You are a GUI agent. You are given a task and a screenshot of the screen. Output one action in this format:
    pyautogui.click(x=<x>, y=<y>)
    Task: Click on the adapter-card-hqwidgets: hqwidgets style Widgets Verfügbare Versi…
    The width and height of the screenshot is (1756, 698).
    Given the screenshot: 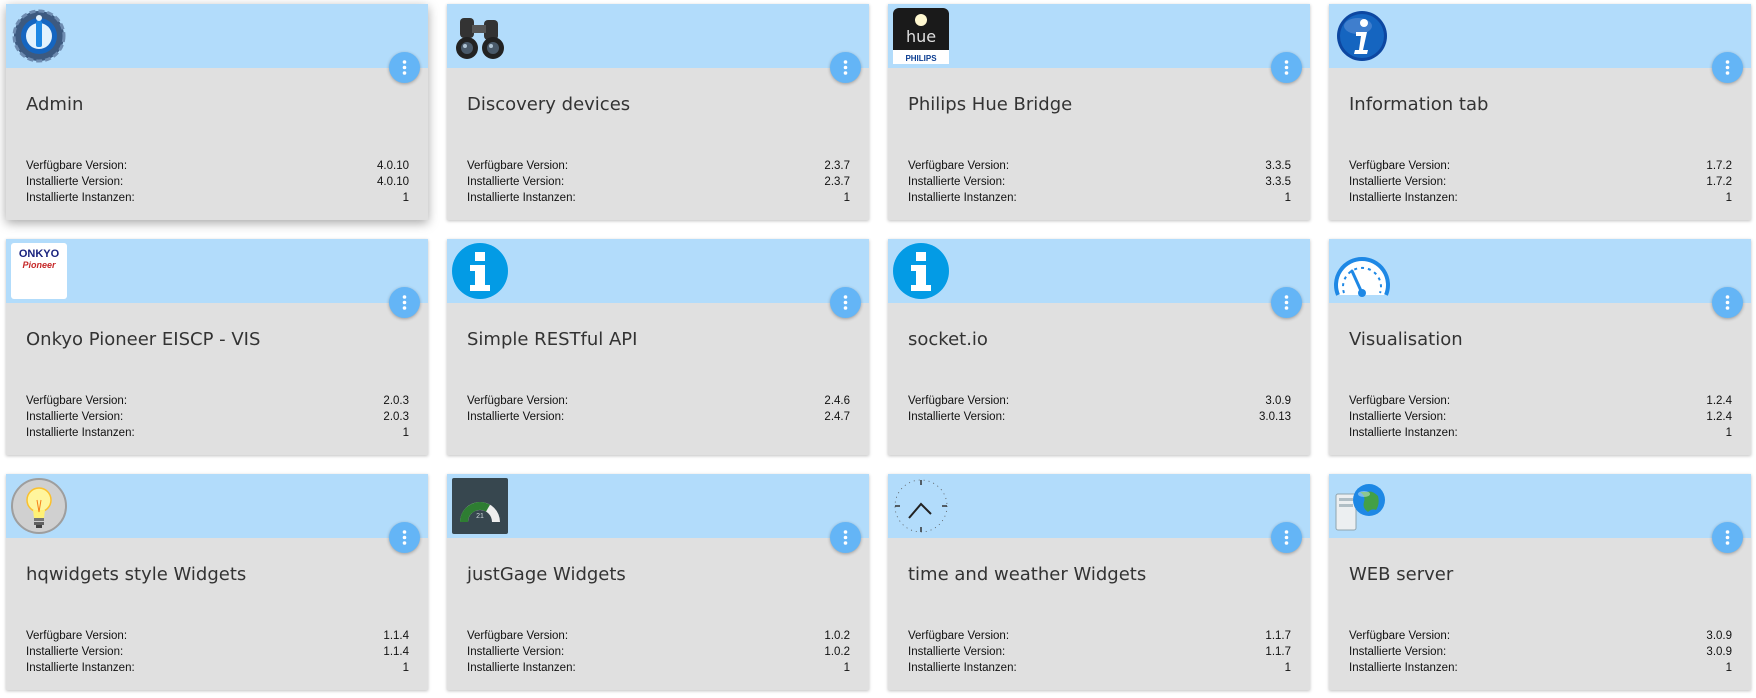 What is the action you would take?
    pyautogui.click(x=217, y=582)
    